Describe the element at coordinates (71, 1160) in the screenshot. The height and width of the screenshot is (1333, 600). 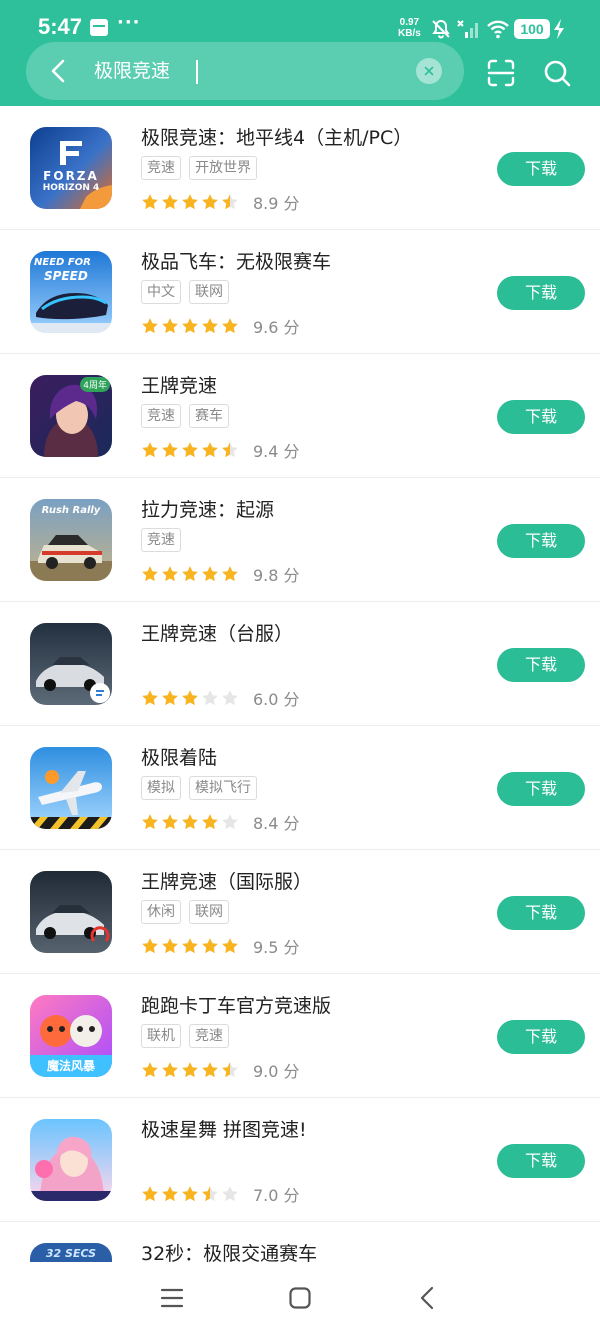
I see `anime-girl-icon` at that location.